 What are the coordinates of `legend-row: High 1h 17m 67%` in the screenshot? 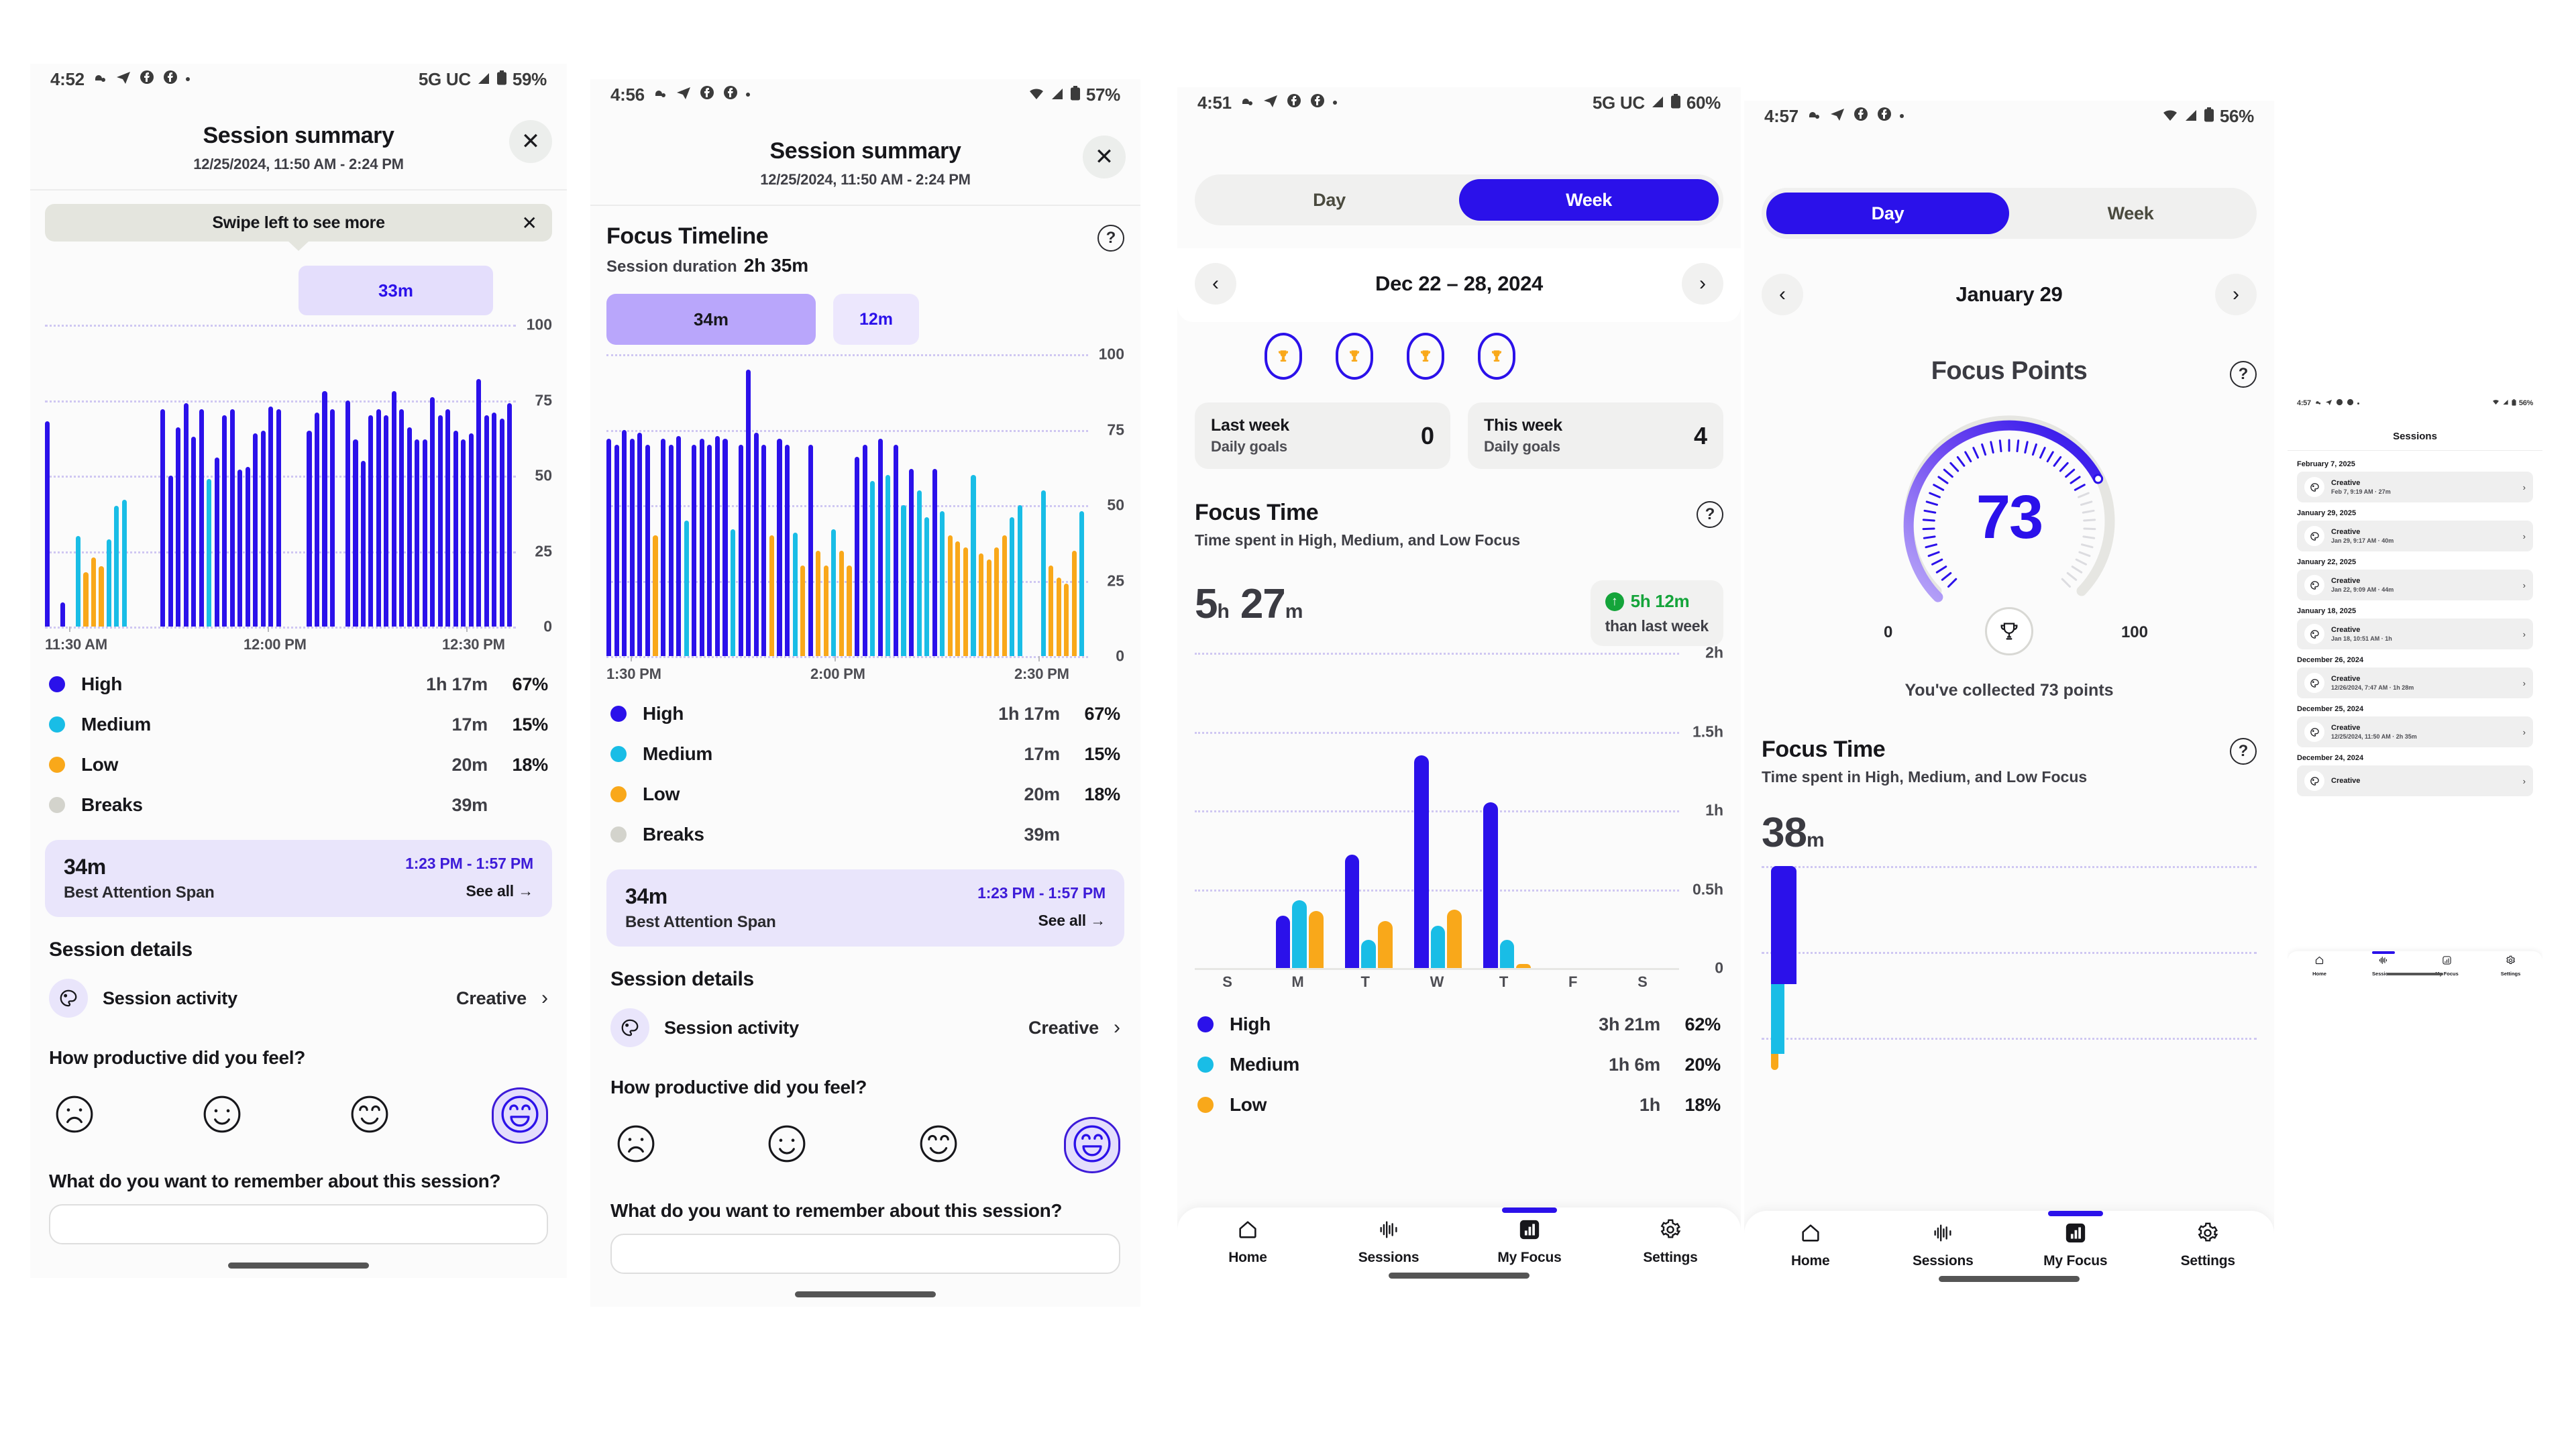 It's located at (865, 714).